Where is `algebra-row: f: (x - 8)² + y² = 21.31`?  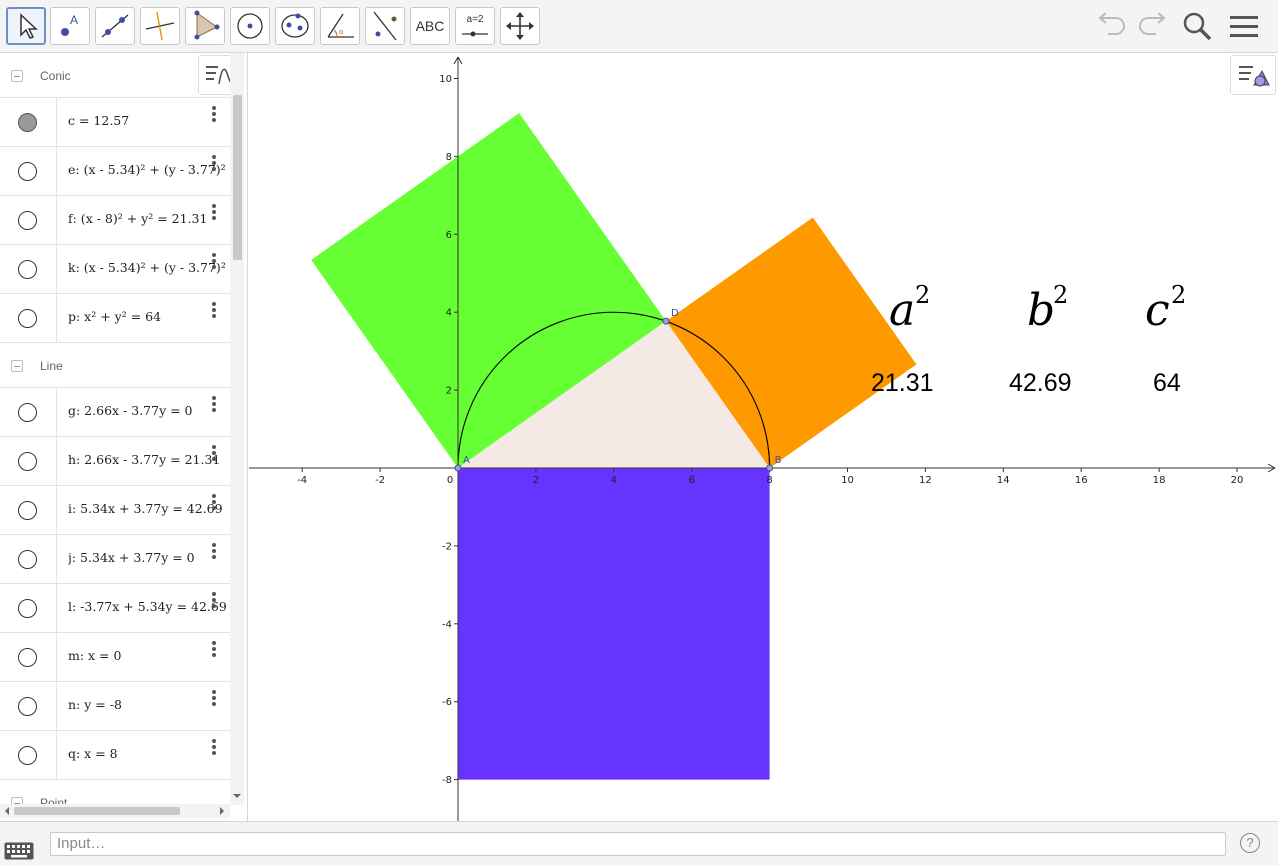 algebra-row: f: (x - 8)² + y² = 21.31 is located at coordinates (115, 220).